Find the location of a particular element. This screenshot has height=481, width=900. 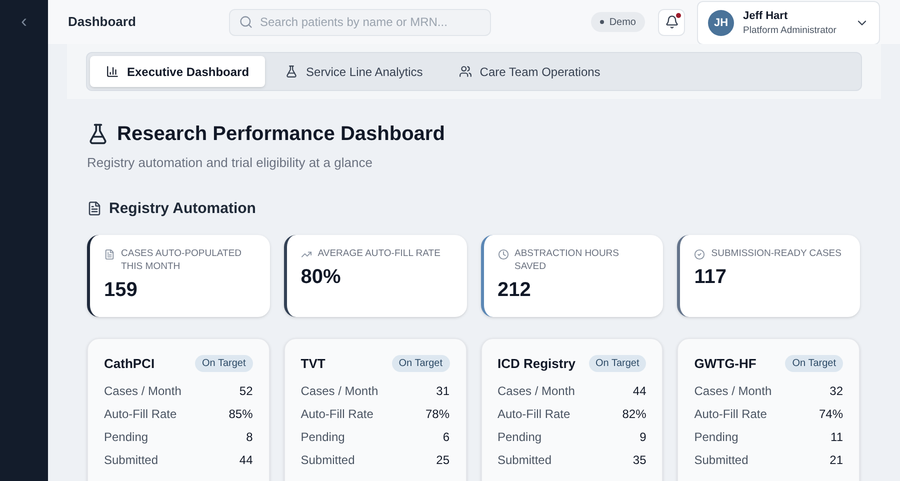

bell-icon is located at coordinates (671, 22).